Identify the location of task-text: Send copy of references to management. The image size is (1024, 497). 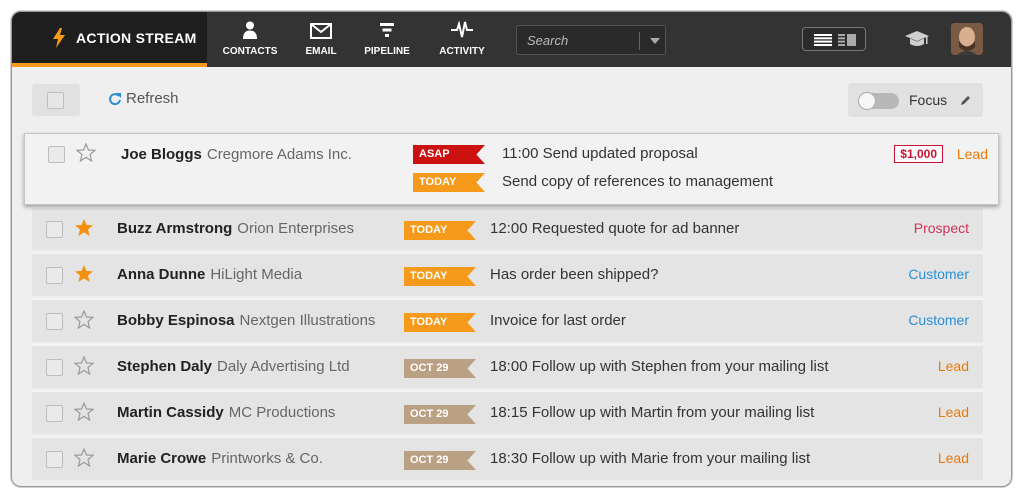
(637, 181).